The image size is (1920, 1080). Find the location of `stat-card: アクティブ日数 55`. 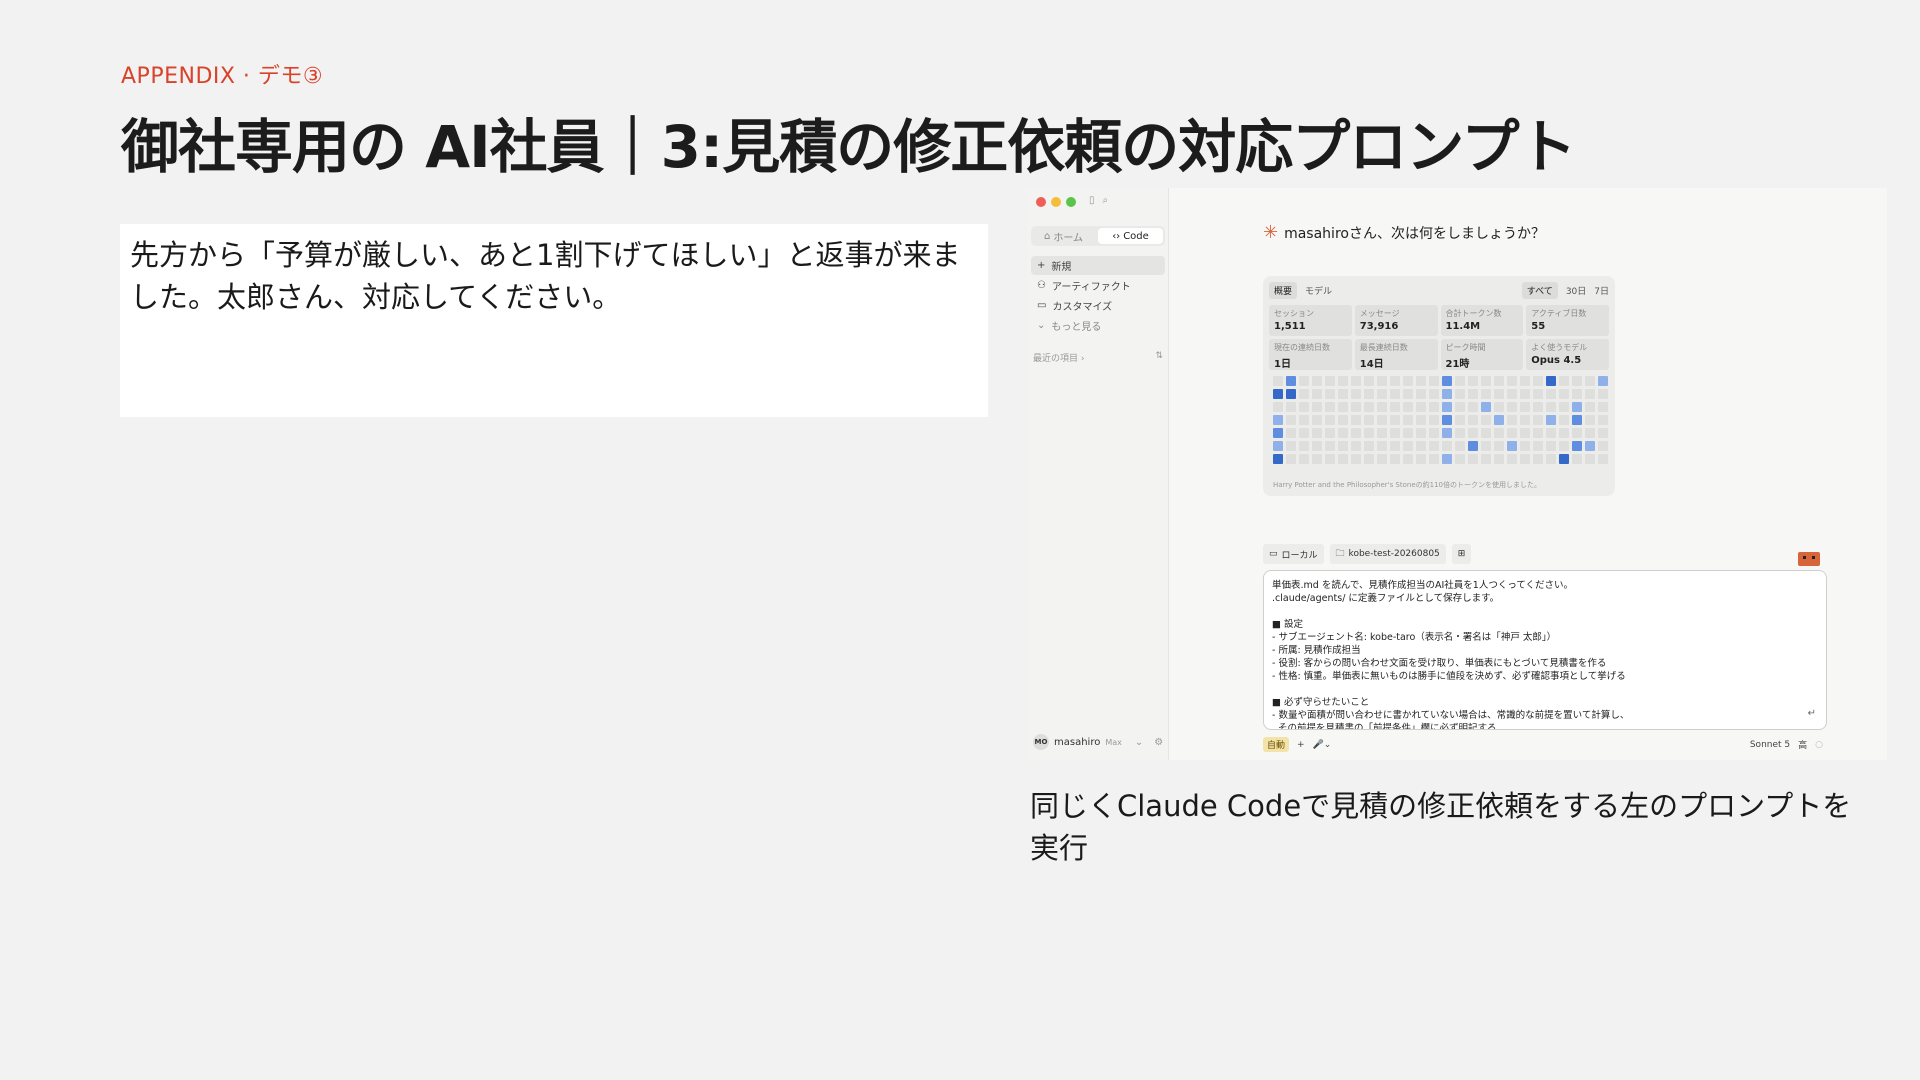

stat-card: アクティブ日数 55 is located at coordinates (1567, 320).